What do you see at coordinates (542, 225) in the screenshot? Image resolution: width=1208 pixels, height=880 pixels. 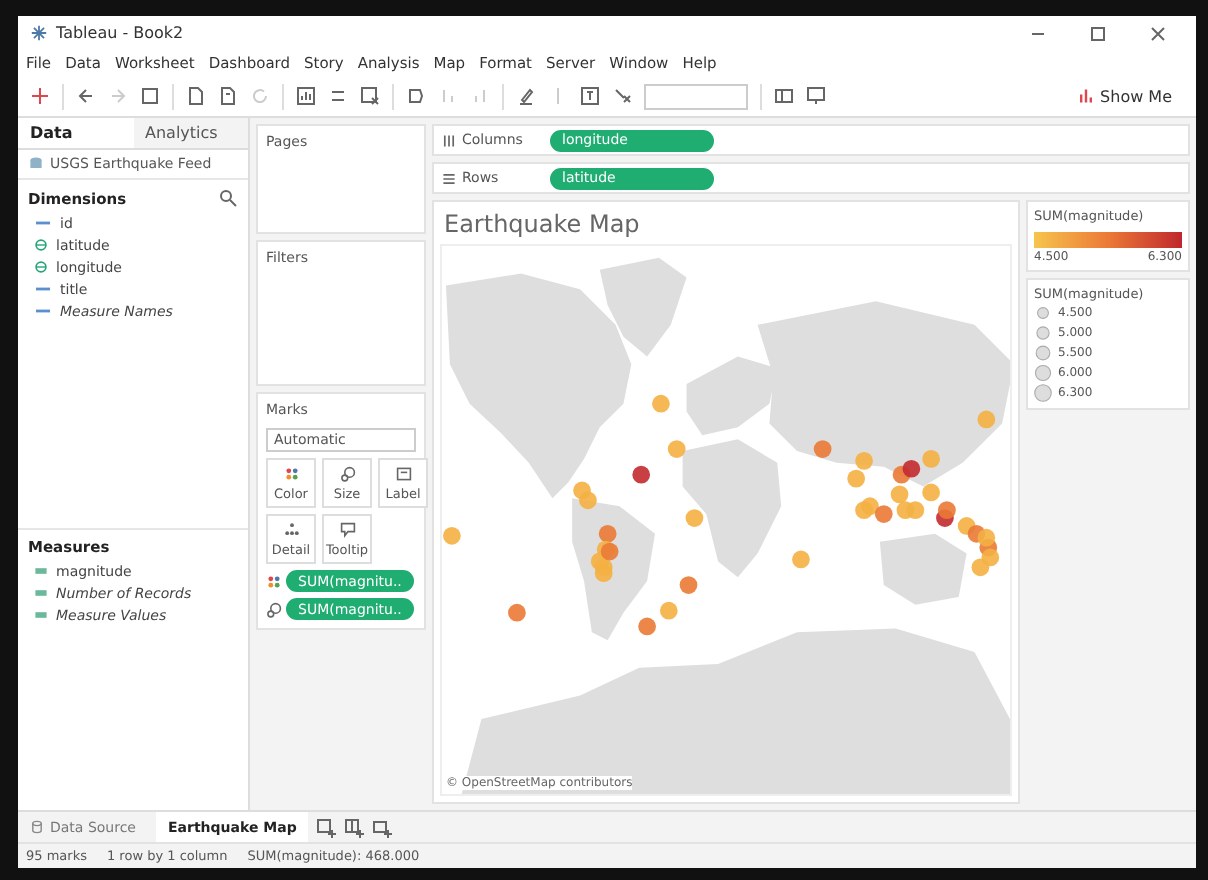 I see `sheet-title: Earthquake Map` at bounding box center [542, 225].